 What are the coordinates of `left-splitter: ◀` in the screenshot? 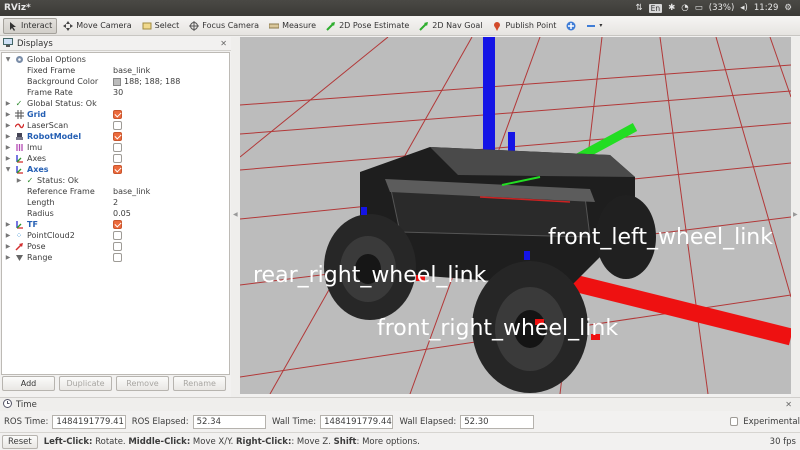 It's located at (235, 217).